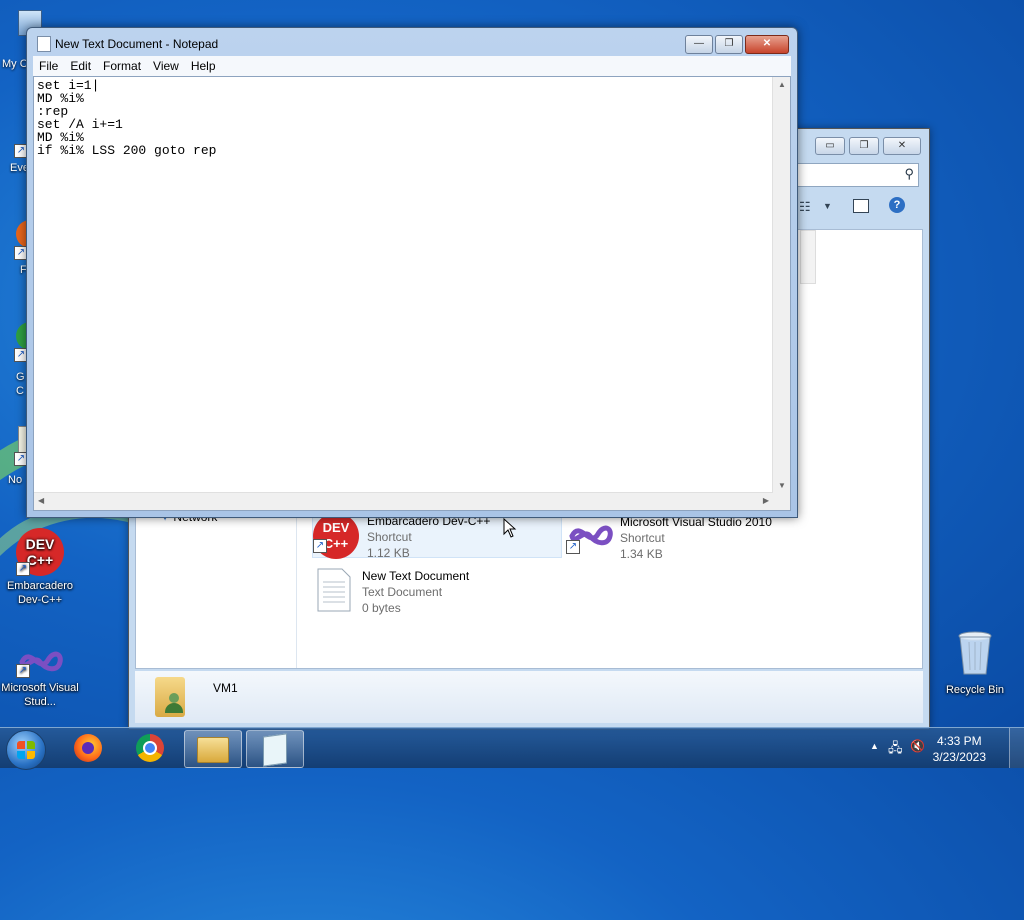 Image resolution: width=1024 pixels, height=920 pixels. What do you see at coordinates (40, 567) in the screenshot?
I see `desktop-icon-devcpp: DEV C++ ↗ Embarcadero Dev-C++` at bounding box center [40, 567].